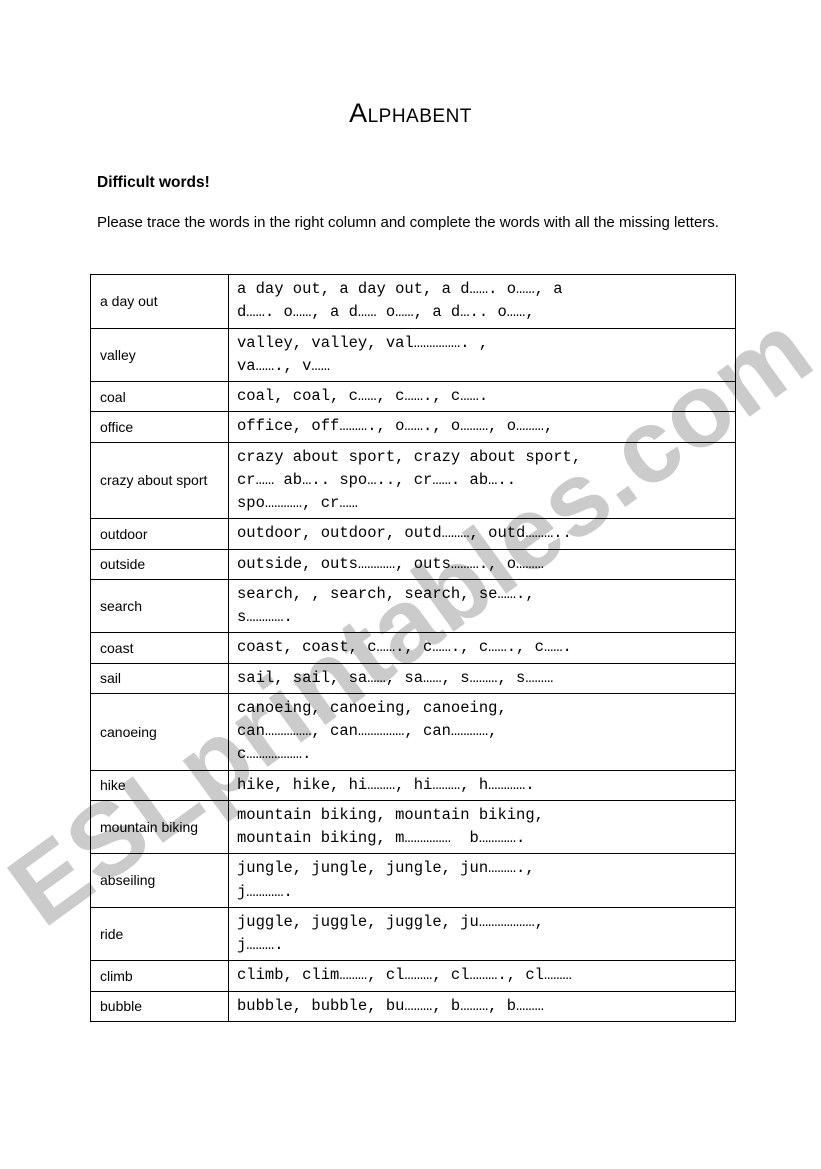 This screenshot has width=821, height=1169. Describe the element at coordinates (153, 182) in the screenshot. I see `section-subtitle: Difficult words!` at that location.